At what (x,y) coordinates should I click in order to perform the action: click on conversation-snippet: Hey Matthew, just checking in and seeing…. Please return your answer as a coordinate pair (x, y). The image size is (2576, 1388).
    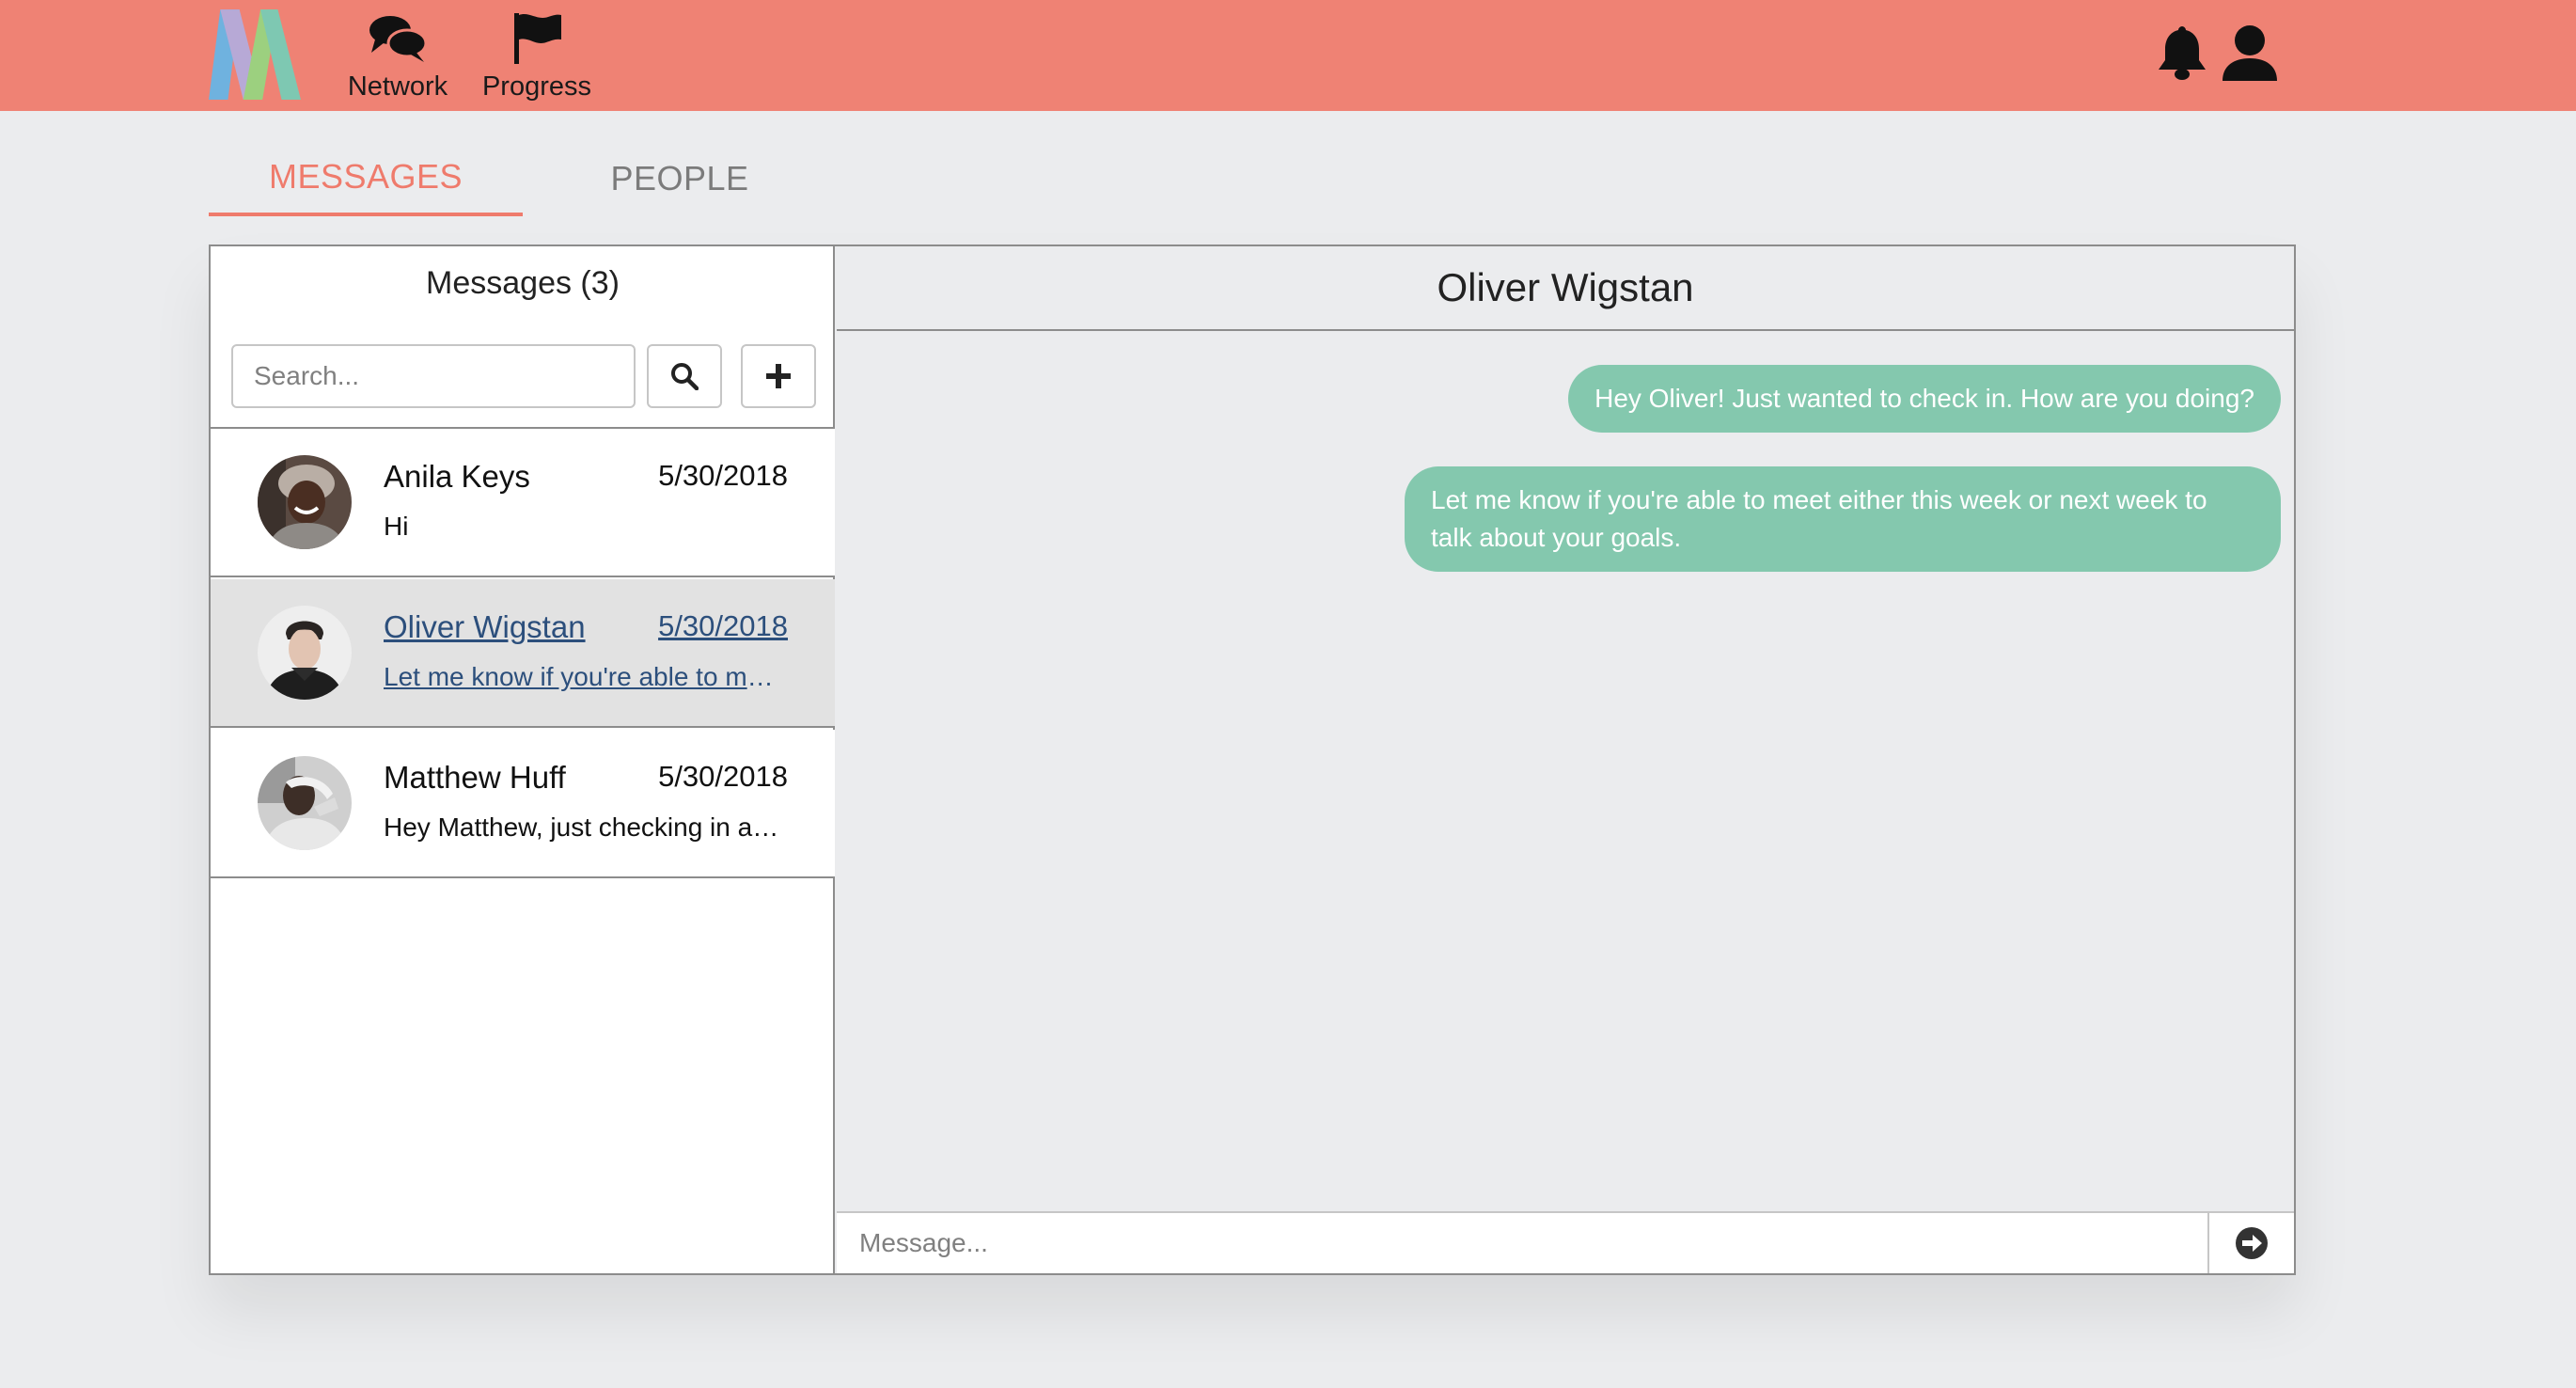
    Looking at the image, I should click on (586, 827).